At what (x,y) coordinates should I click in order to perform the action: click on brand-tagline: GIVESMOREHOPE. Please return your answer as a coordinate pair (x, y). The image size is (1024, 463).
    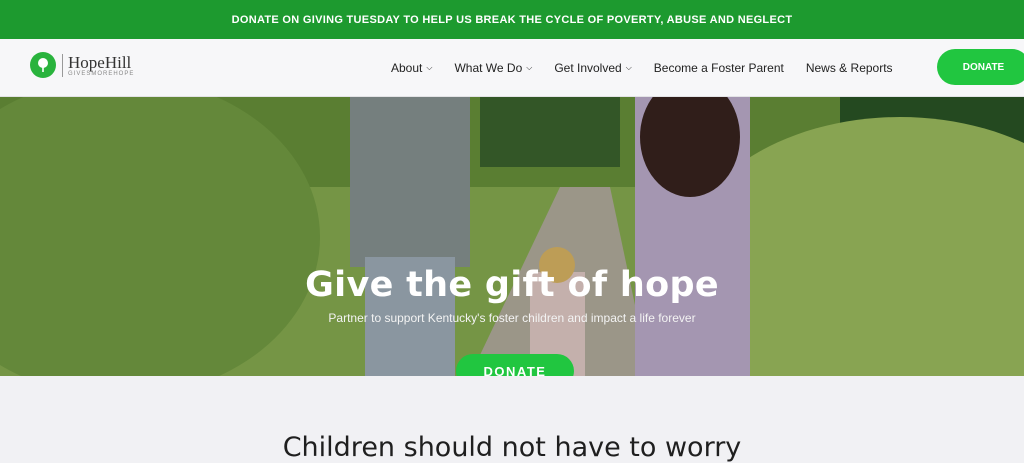
    Looking at the image, I should click on (101, 73).